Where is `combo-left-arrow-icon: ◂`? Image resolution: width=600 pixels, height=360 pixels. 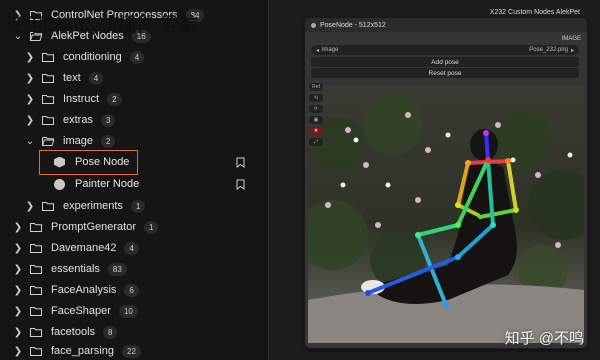 combo-left-arrow-icon: ◂ is located at coordinates (317, 50).